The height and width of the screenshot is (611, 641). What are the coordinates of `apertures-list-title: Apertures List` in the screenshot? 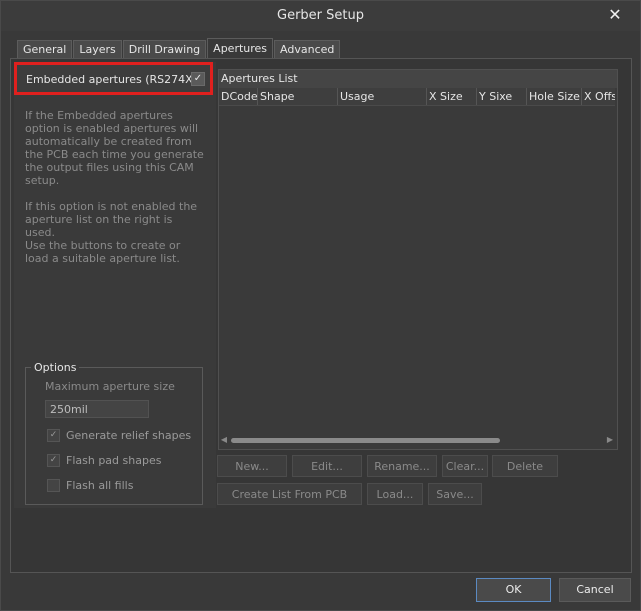 It's located at (418, 79).